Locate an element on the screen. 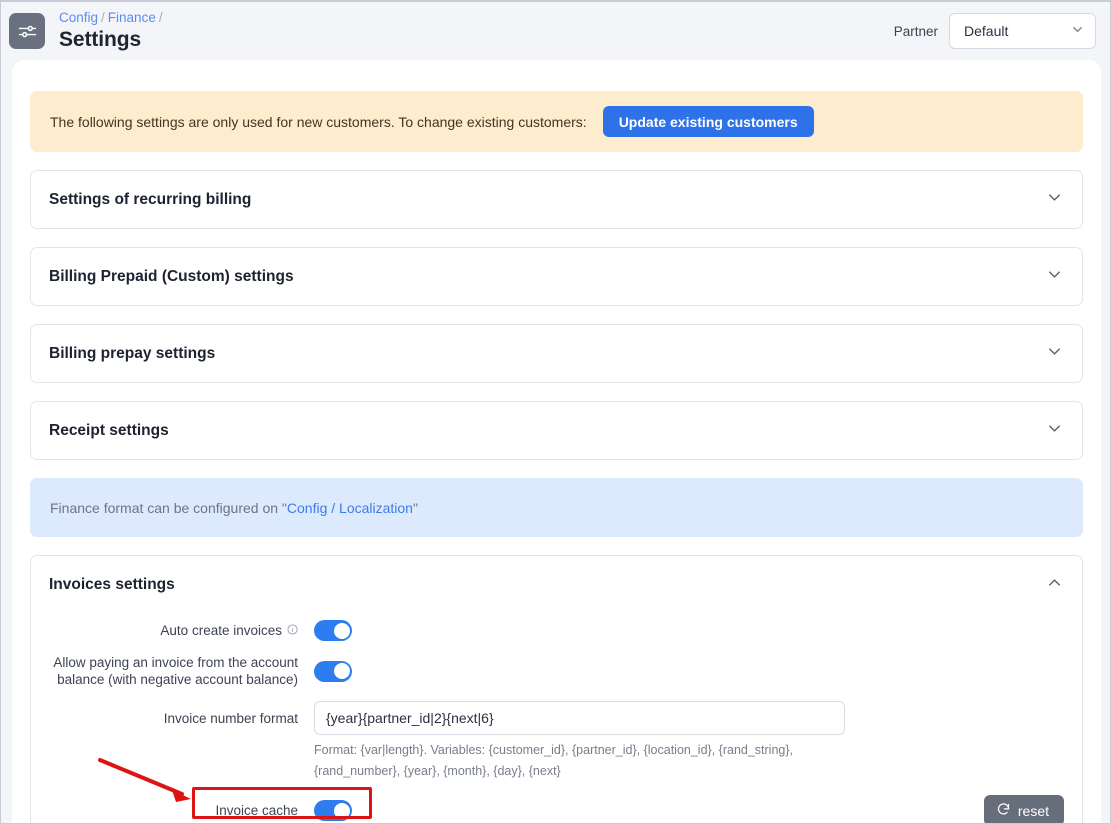 Image resolution: width=1111 pixels, height=824 pixels. panel-billing-prepay: Billing prepay settings is located at coordinates (556, 353).